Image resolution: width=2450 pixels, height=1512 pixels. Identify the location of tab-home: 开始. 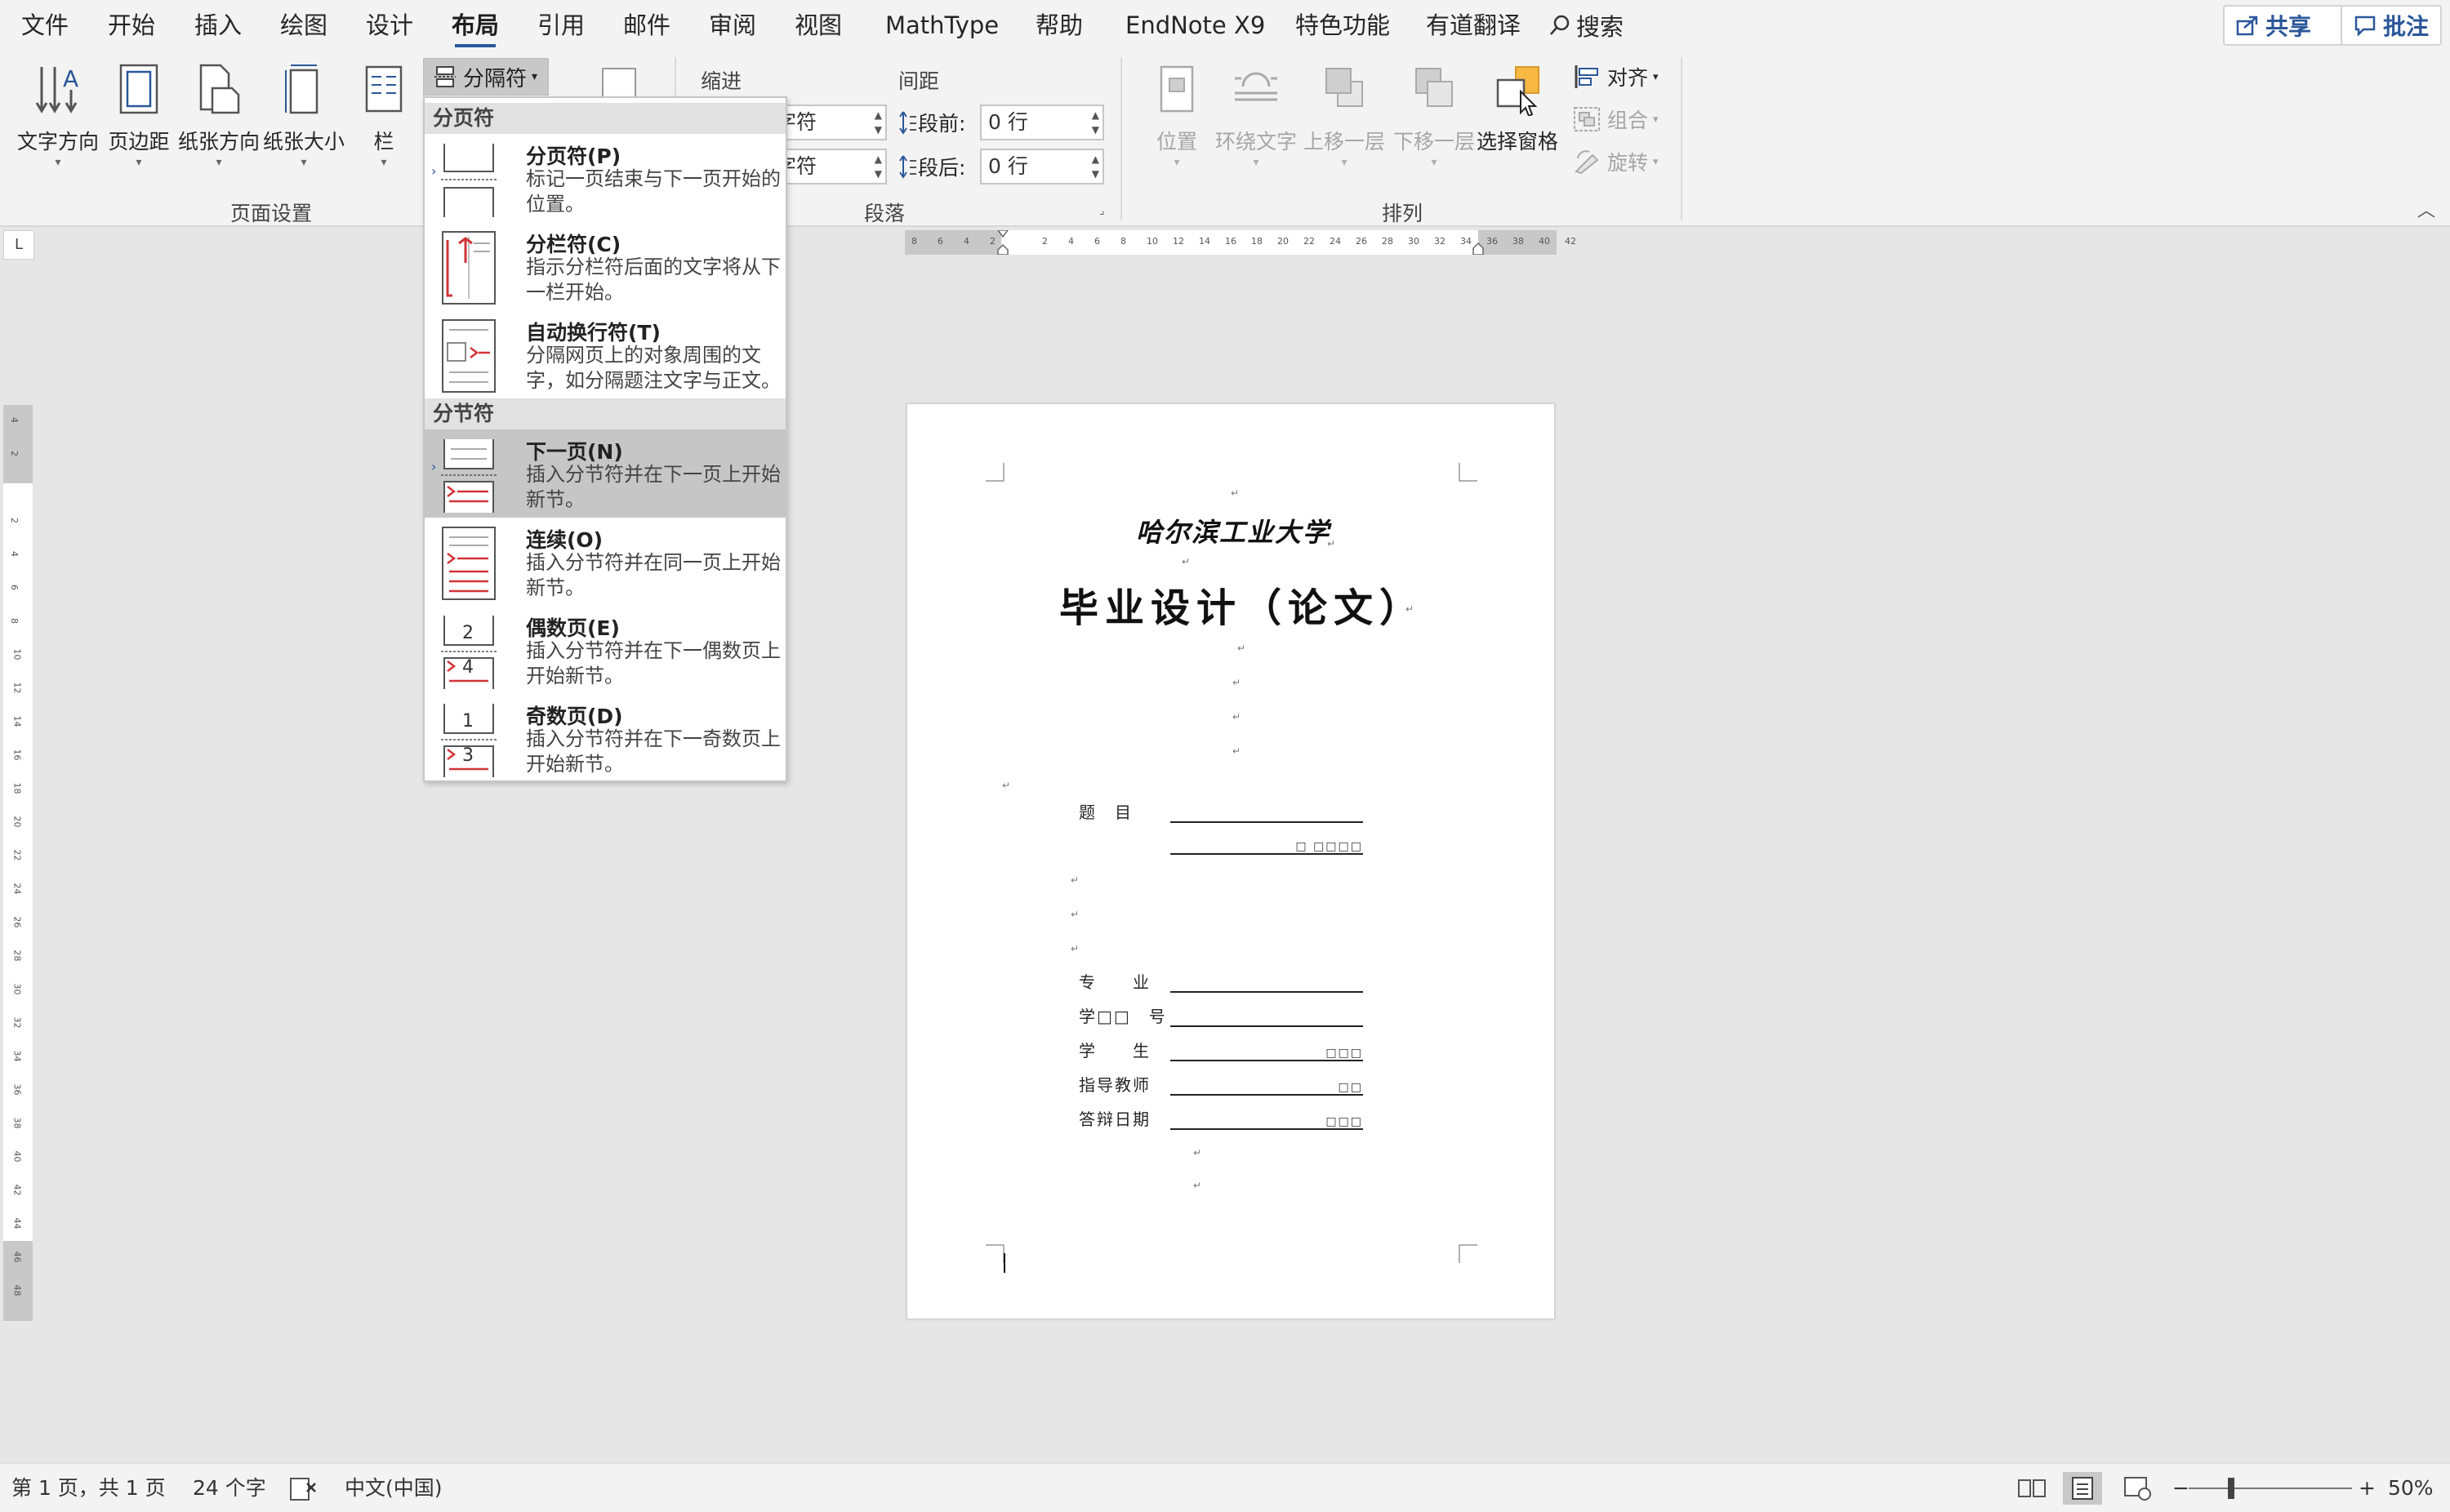
(131, 25).